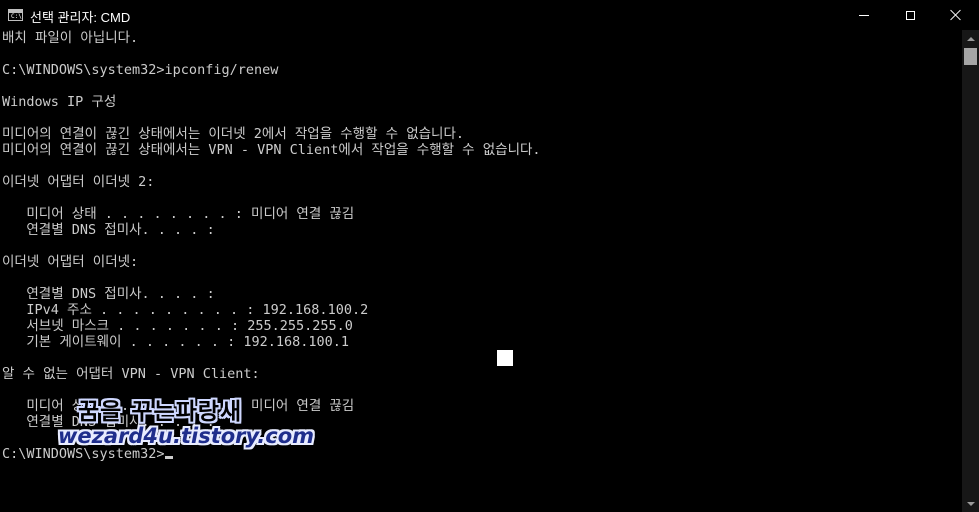  Describe the element at coordinates (131, 374) in the screenshot. I see `console-line: 알 수 없는 어댑터 VPN - VPN Client:` at that location.